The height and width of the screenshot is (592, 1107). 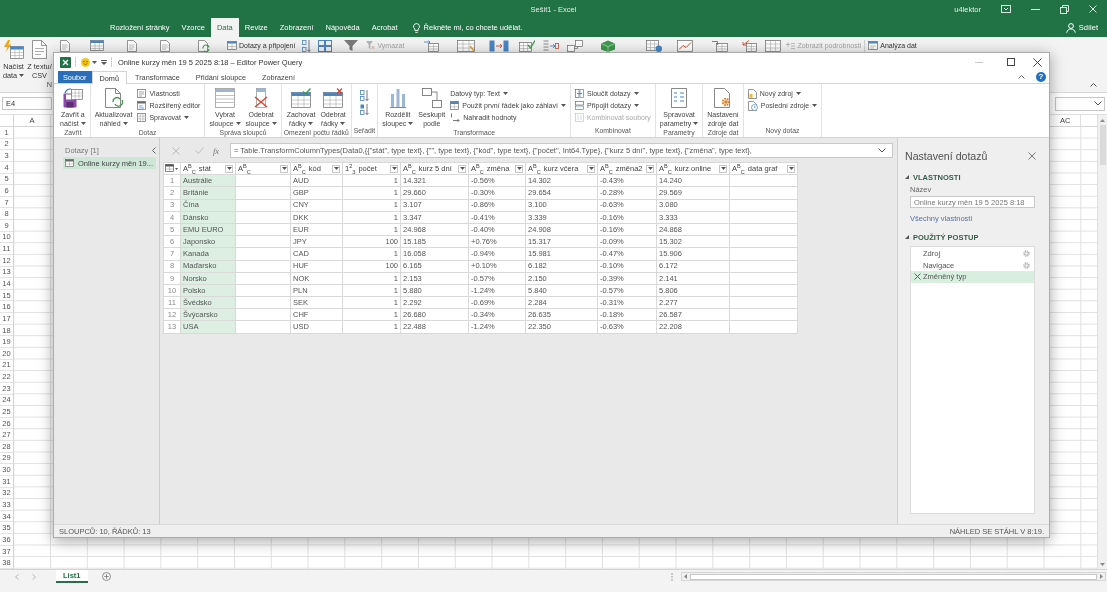 What do you see at coordinates (154, 150) in the screenshot?
I see `chevron-left-icon` at bounding box center [154, 150].